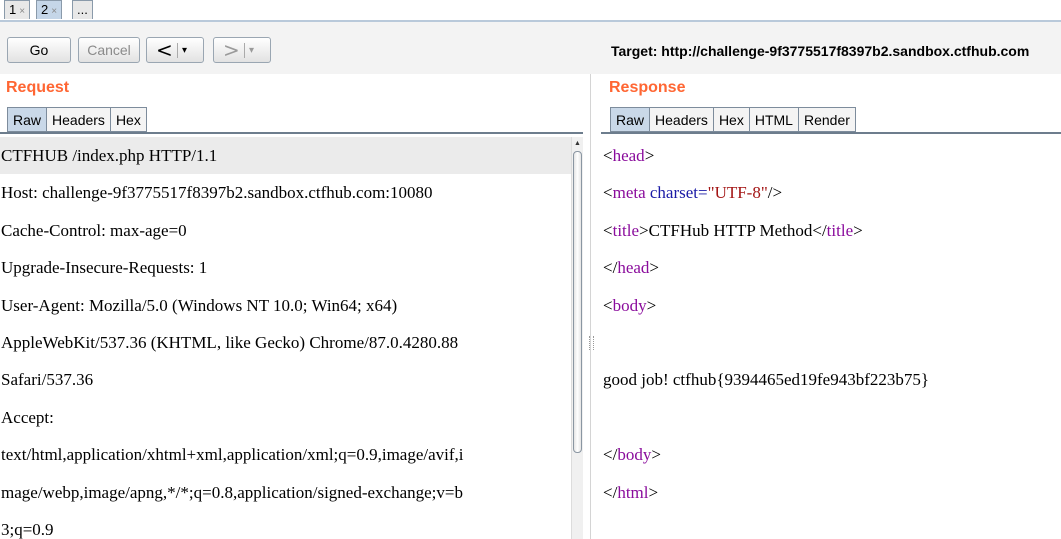 The height and width of the screenshot is (539, 1061). Describe the element at coordinates (104, 268) in the screenshot. I see `request-line: Upgrade-Insecure-Requests: 1` at that location.